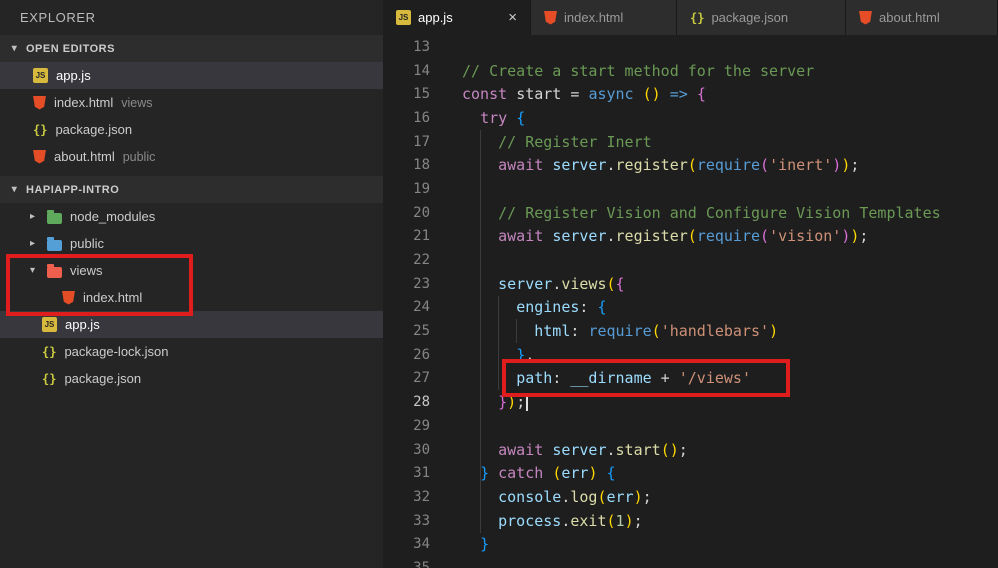 The width and height of the screenshot is (998, 568). What do you see at coordinates (457, 17) in the screenshot?
I see `tab-app-js: JS app.js ×` at bounding box center [457, 17].